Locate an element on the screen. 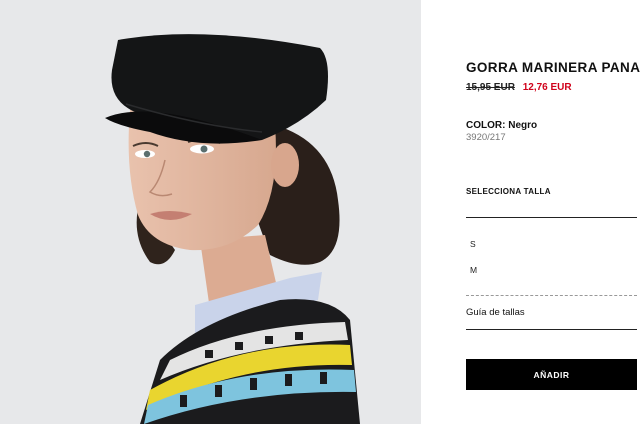  sale-price: 12,76 EUR is located at coordinates (547, 87).